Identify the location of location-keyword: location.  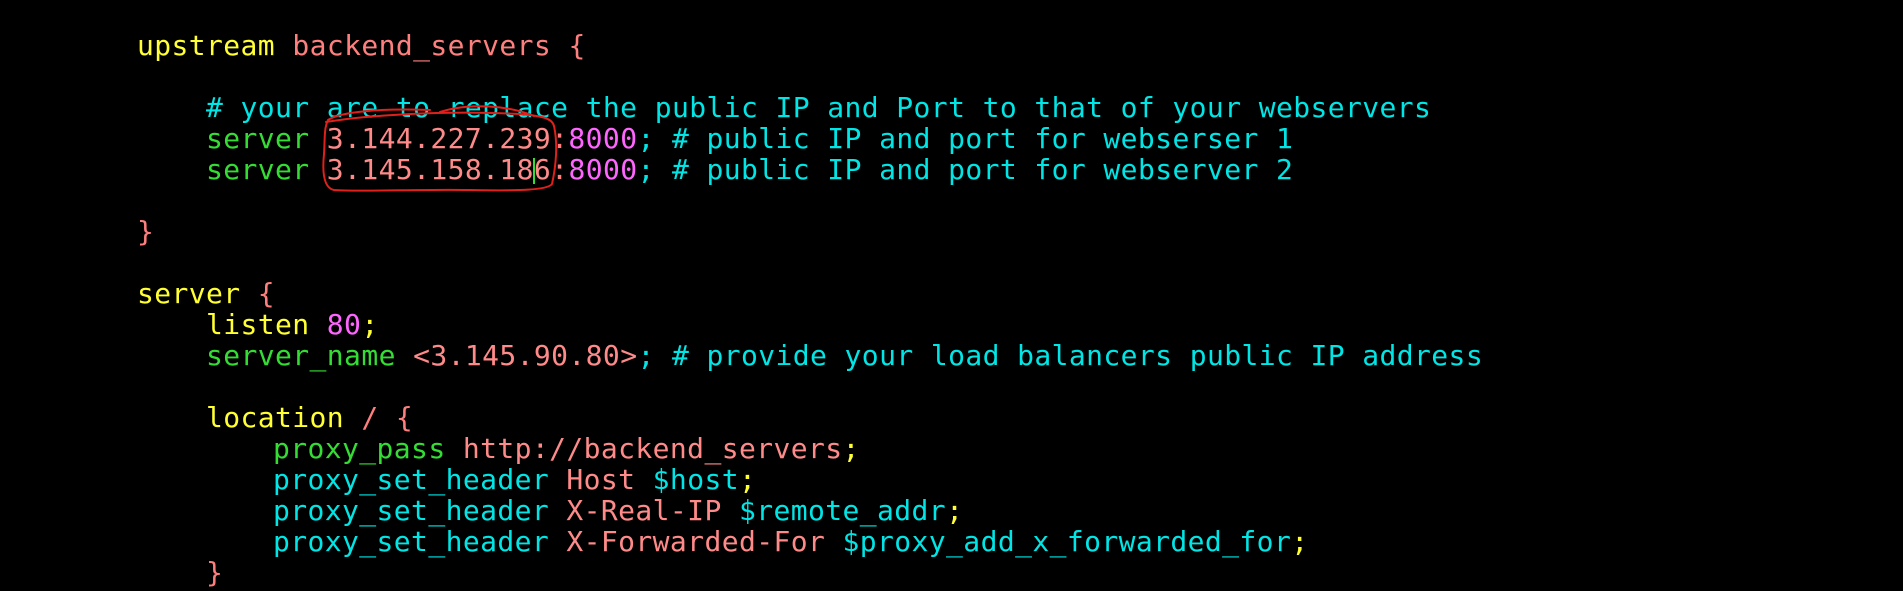
(275, 417).